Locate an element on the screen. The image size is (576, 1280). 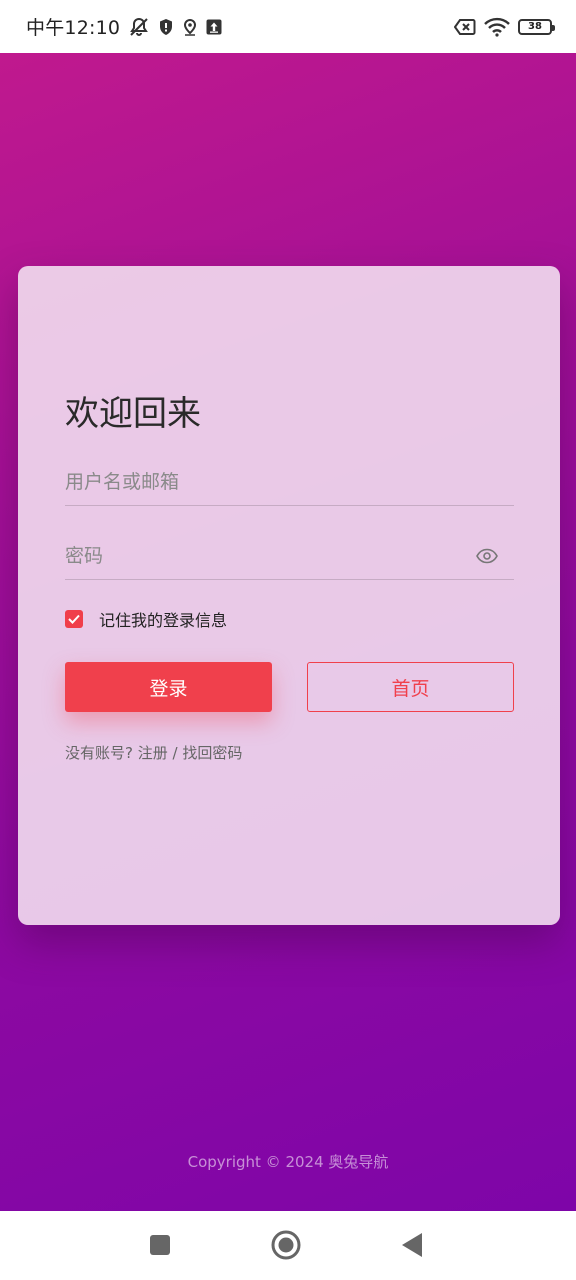
account-links: 没有账号? 注册 / 找回密码 is located at coordinates (153, 752).